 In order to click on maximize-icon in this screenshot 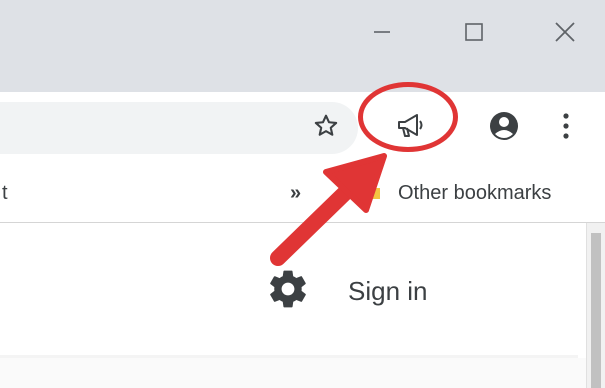, I will do `click(474, 34)`.